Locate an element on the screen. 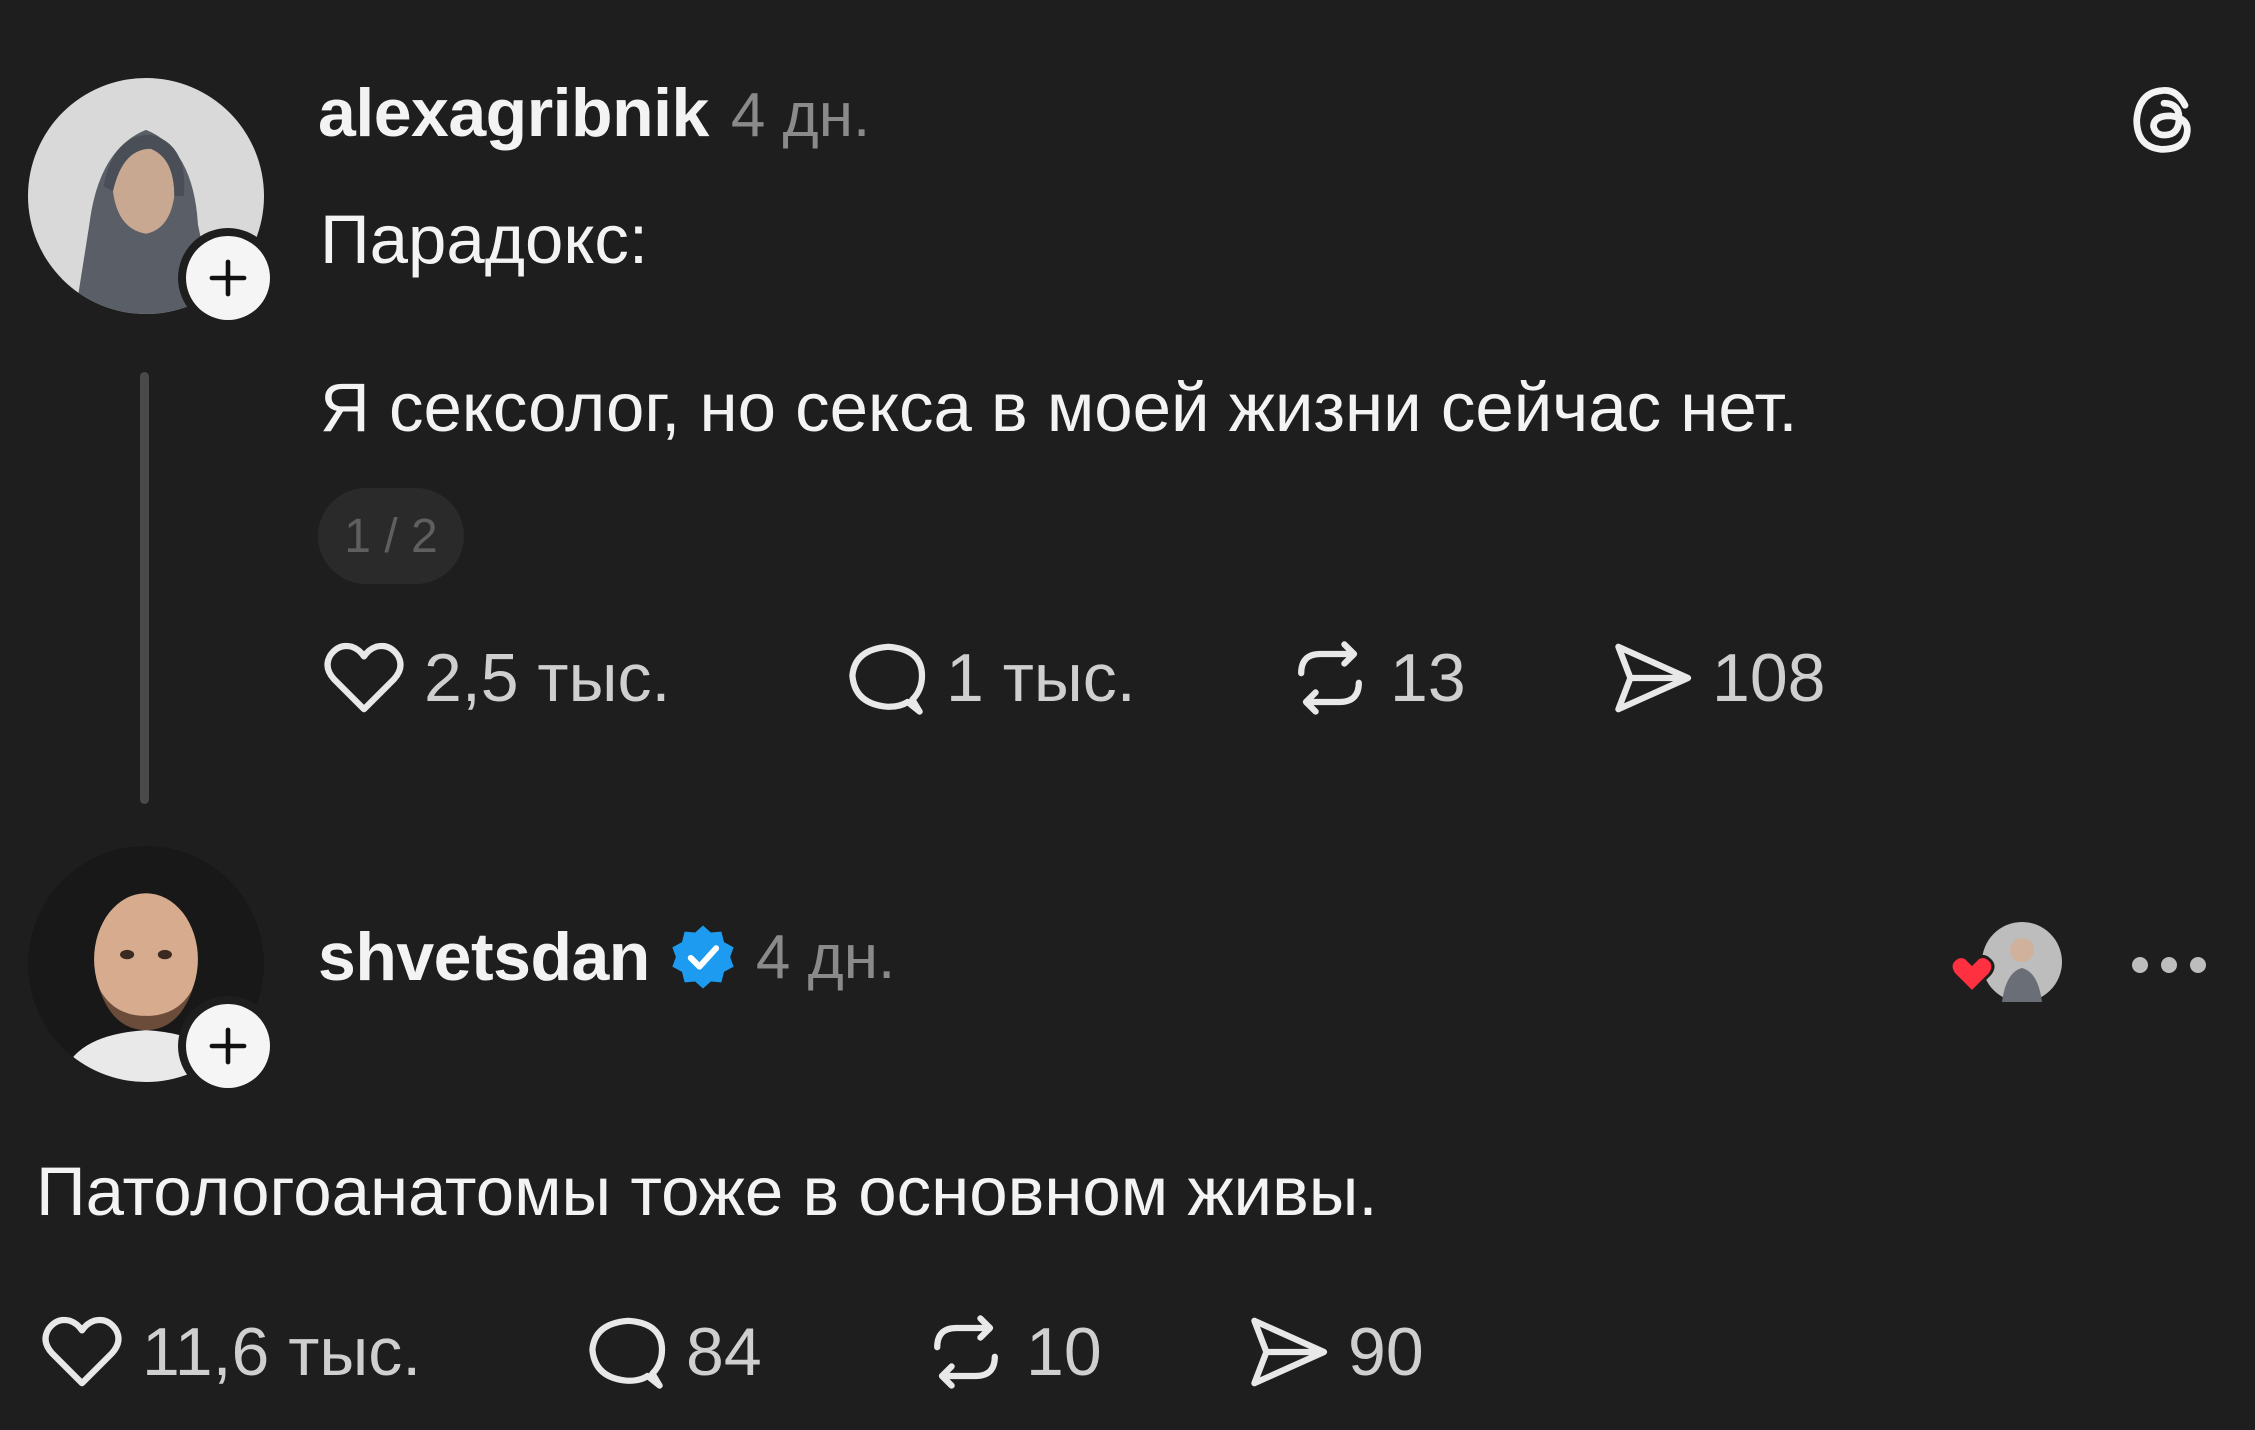  like-button: 11,6 тыс. is located at coordinates (227, 1352).